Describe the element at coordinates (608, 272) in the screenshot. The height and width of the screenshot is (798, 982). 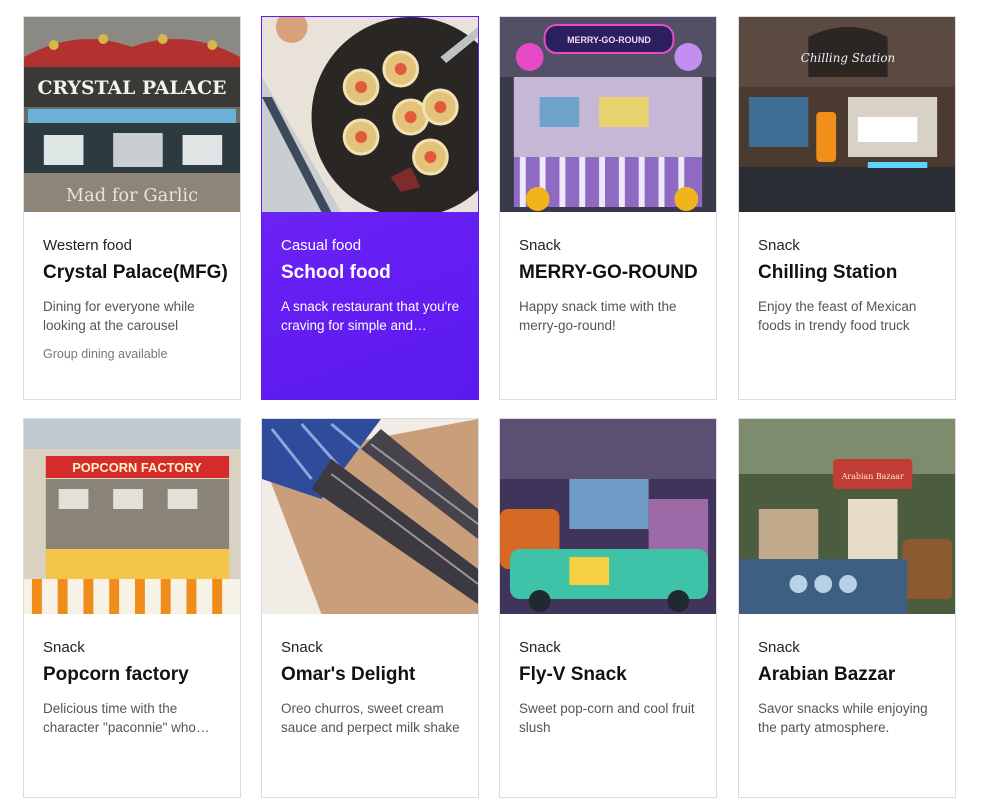
I see `card-title: MERRY-GO-ROUND` at that location.